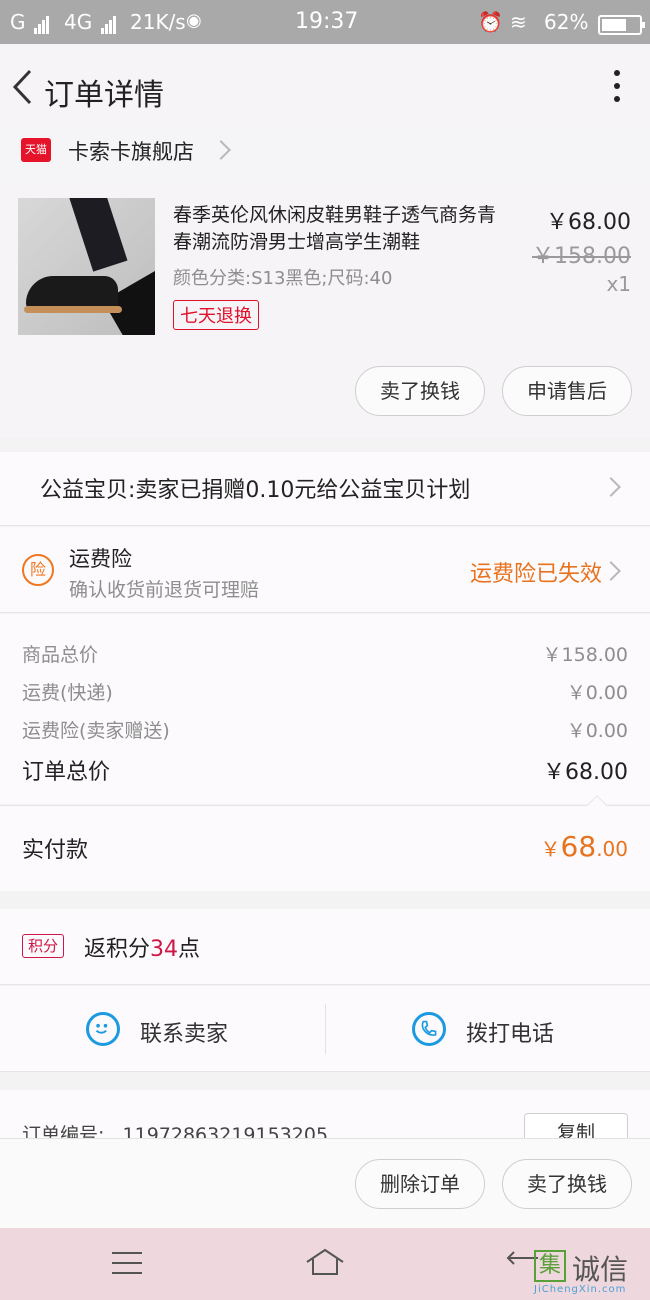  I want to click on phone-icon, so click(429, 1029).